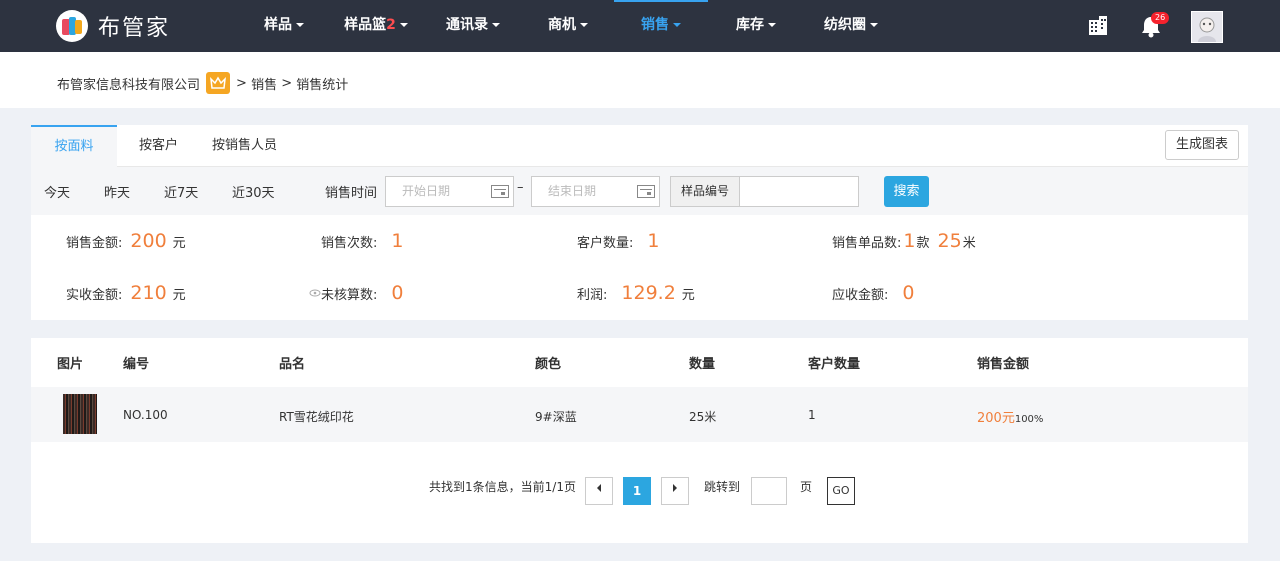 This screenshot has height=561, width=1280. What do you see at coordinates (675, 488) in the screenshot?
I see `chevron-right-icon` at bounding box center [675, 488].